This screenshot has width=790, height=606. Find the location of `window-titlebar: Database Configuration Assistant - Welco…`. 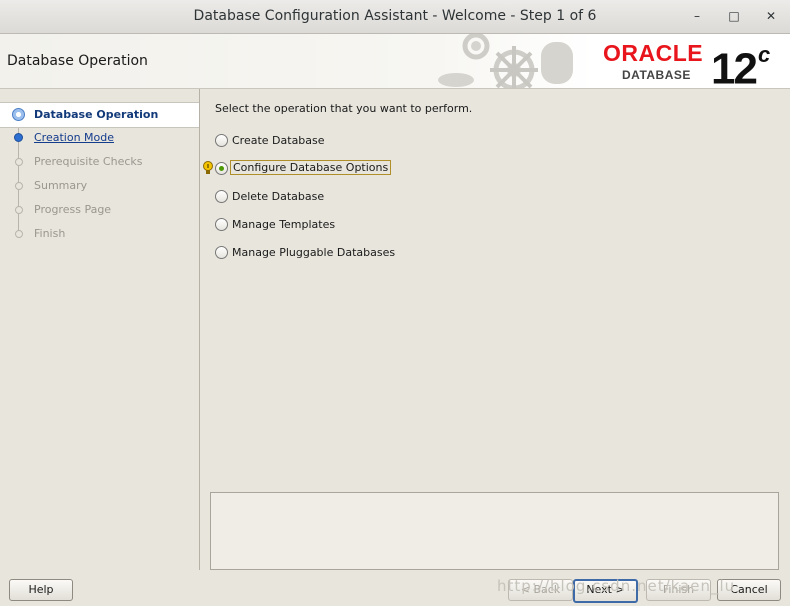

window-titlebar: Database Configuration Assistant - Welco… is located at coordinates (395, 17).